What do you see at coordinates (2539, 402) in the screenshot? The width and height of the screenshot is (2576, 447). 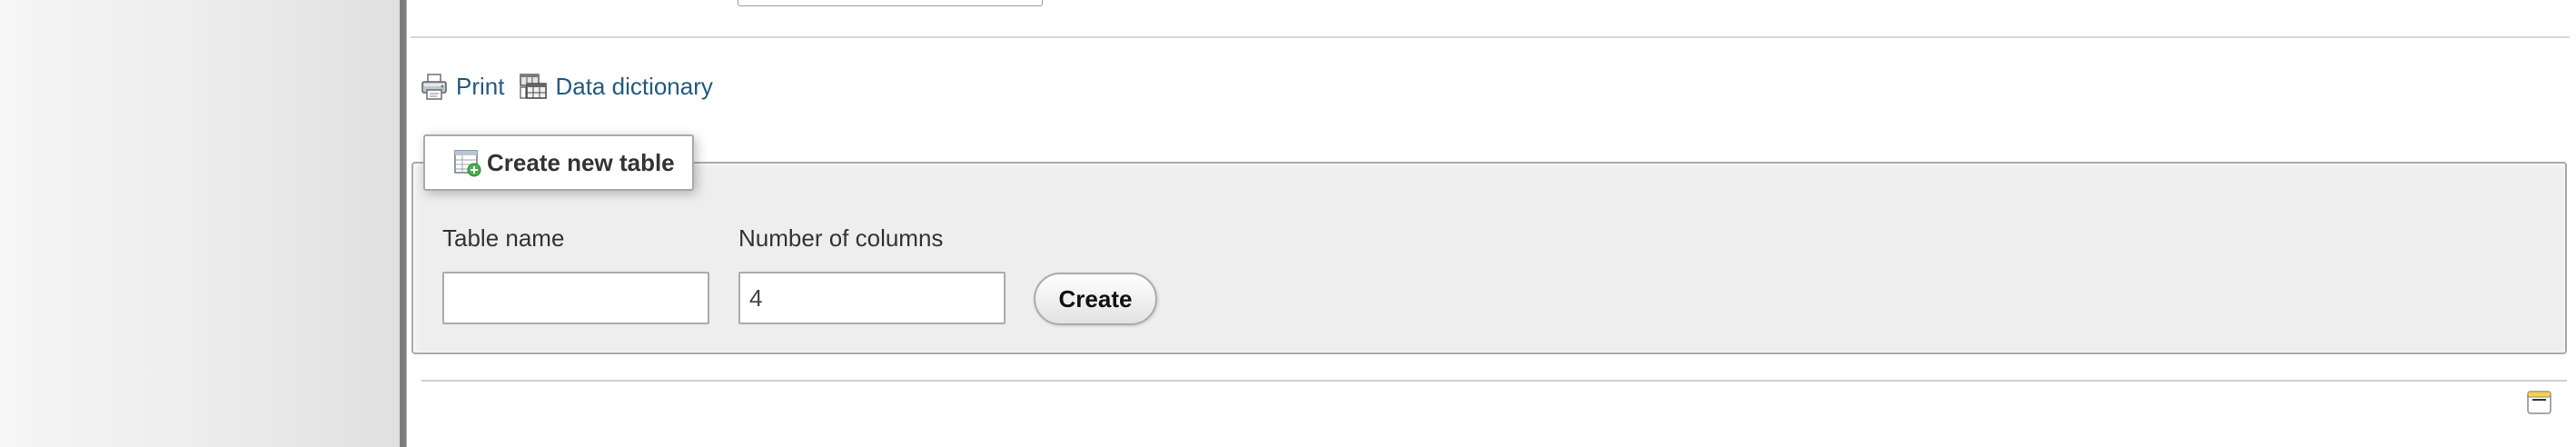 I see `console-window-icon` at bounding box center [2539, 402].